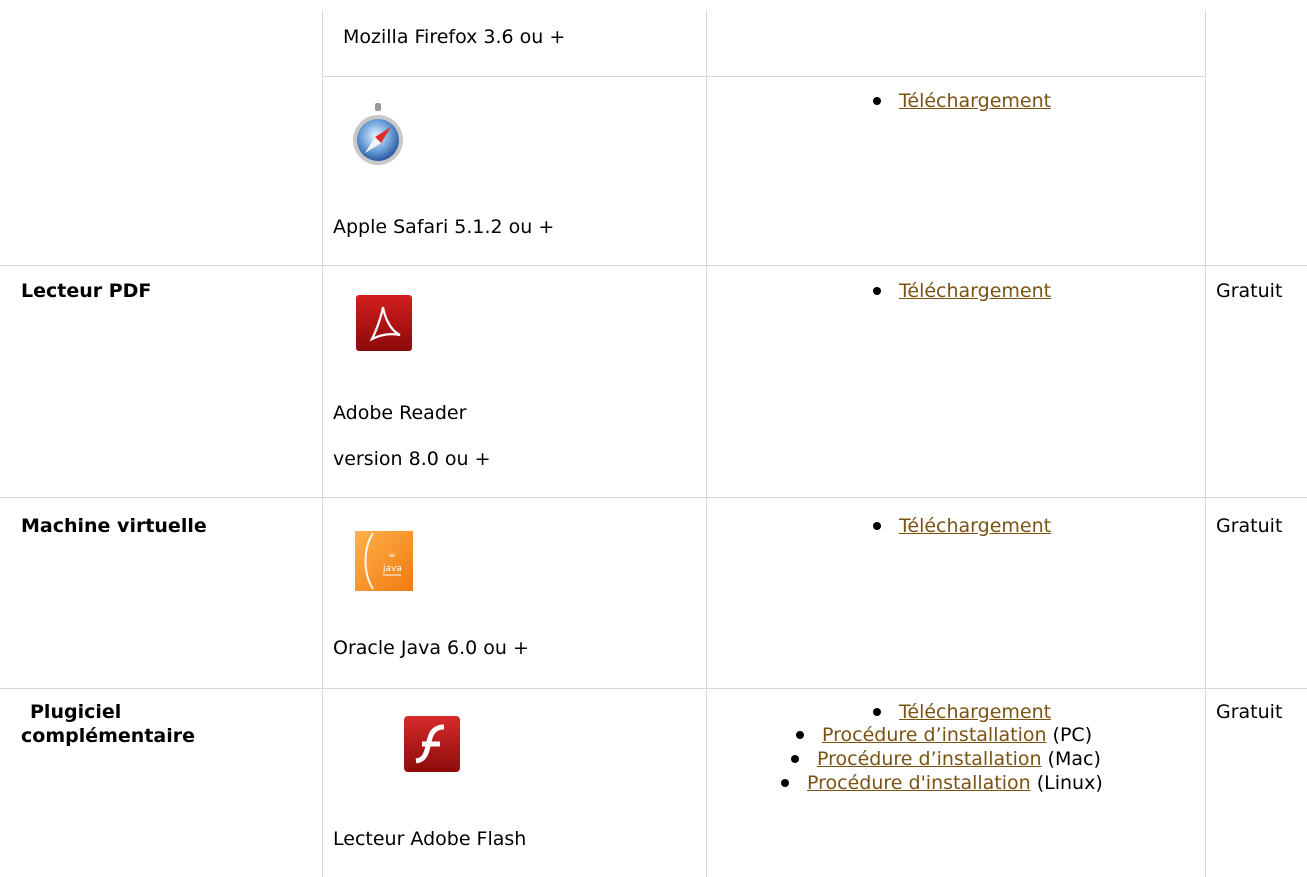 The image size is (1307, 877). I want to click on install-procedure-link-pc: Procédure d’installation, so click(934, 735).